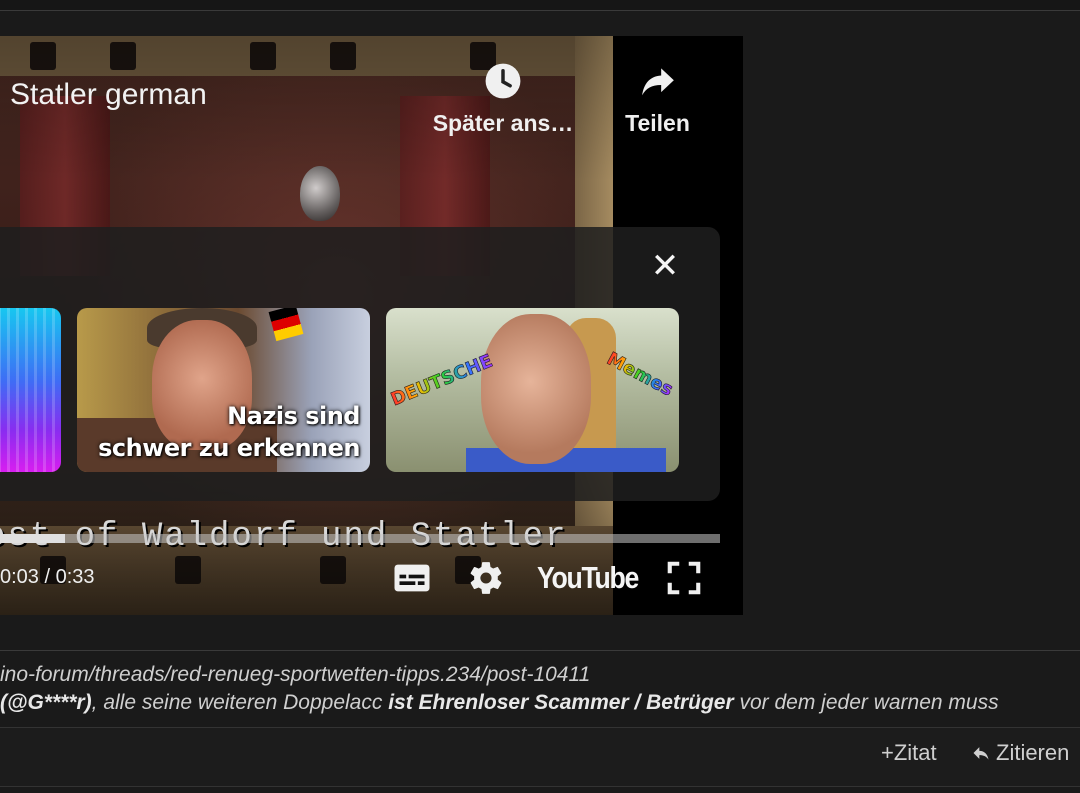  Describe the element at coordinates (47, 577) in the screenshot. I see `time-display: 0:03 / 0:33` at that location.